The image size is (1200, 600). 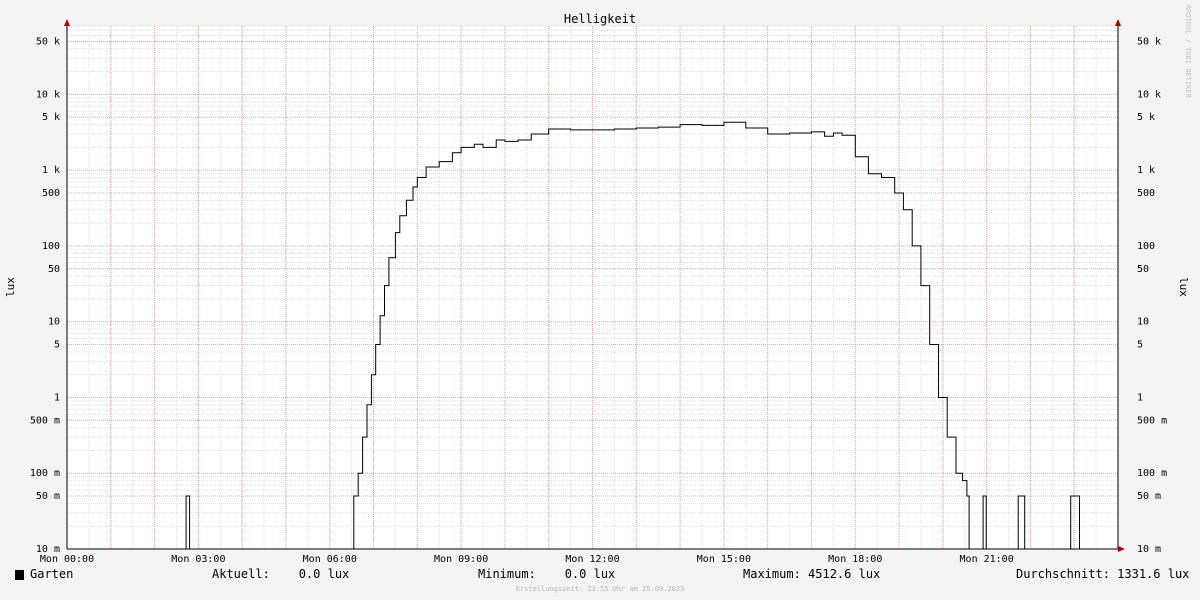 What do you see at coordinates (600, 19) in the screenshot?
I see `chart-title: Helligkeit` at bounding box center [600, 19].